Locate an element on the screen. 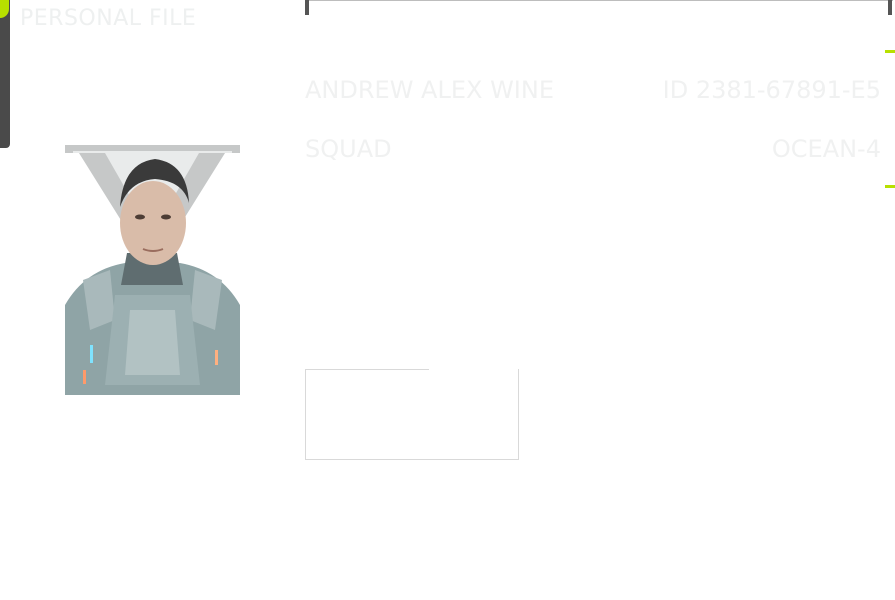  squad-row: SQUAD OCEAN-4 is located at coordinates (593, 149).